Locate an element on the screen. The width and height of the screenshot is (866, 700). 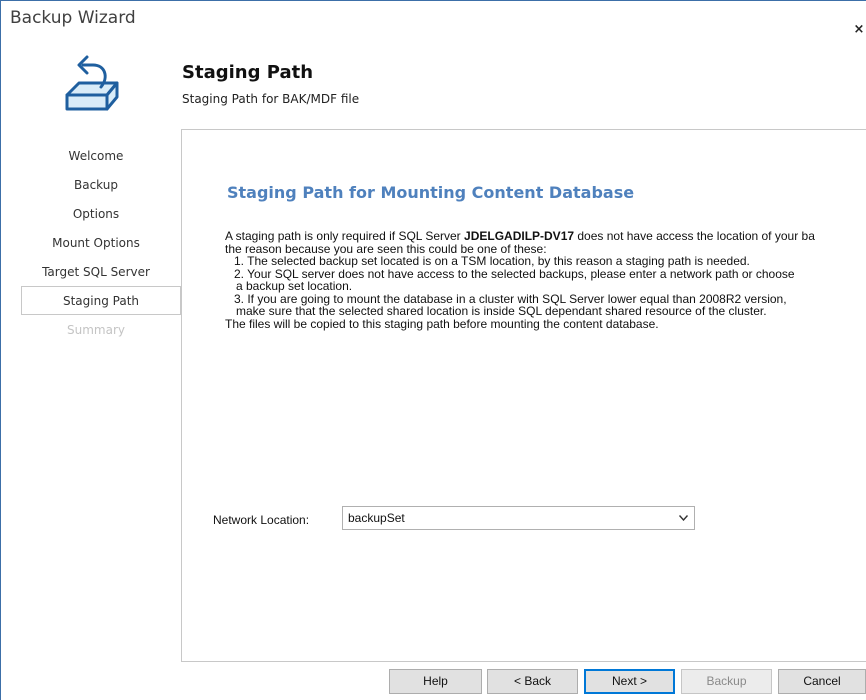
page-title: Staging Path is located at coordinates (248, 72).